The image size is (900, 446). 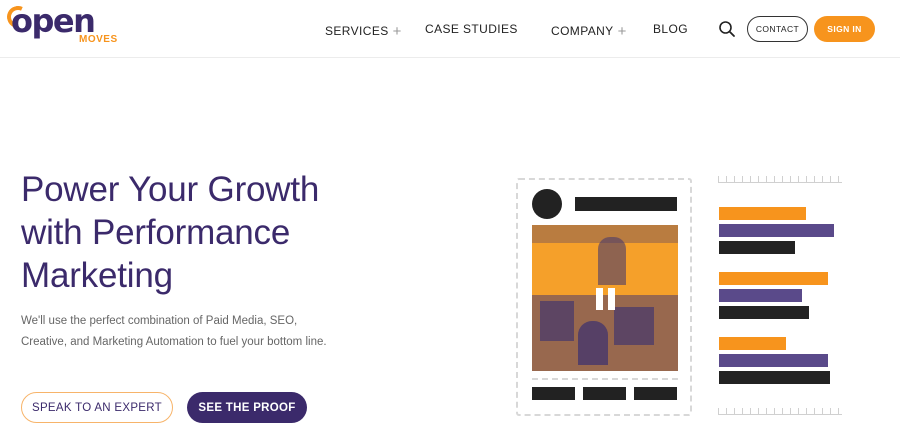 I want to click on name-placeholder-bar, so click(x=626, y=204).